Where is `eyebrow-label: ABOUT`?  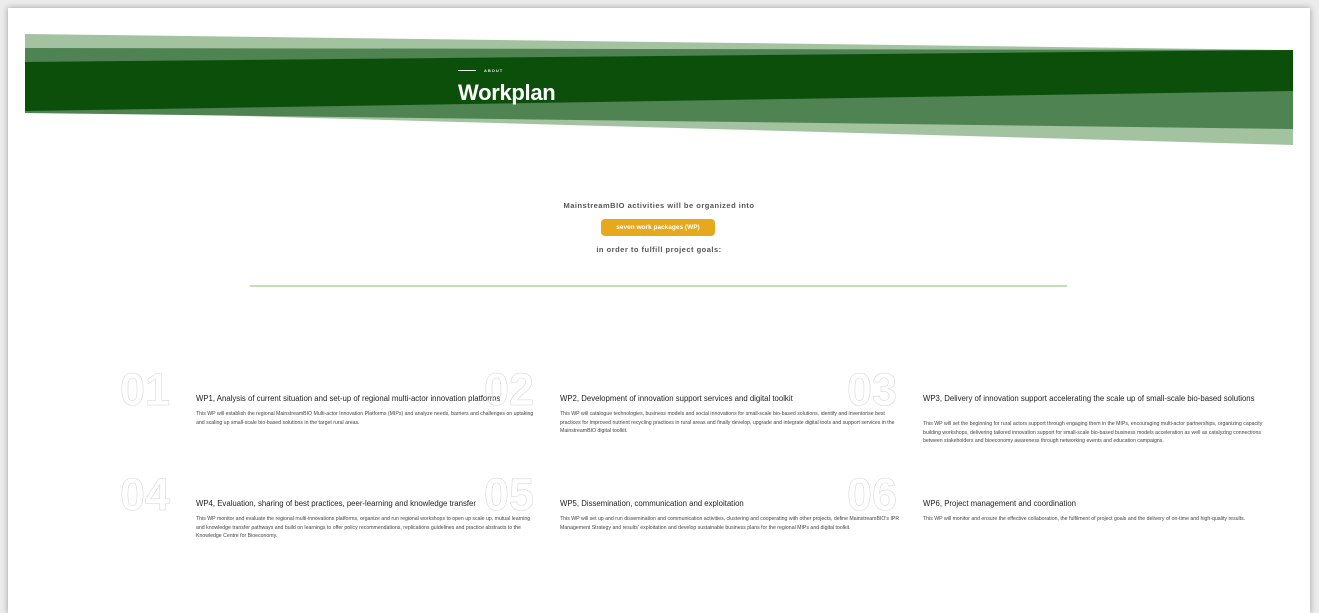 eyebrow-label: ABOUT is located at coordinates (494, 70).